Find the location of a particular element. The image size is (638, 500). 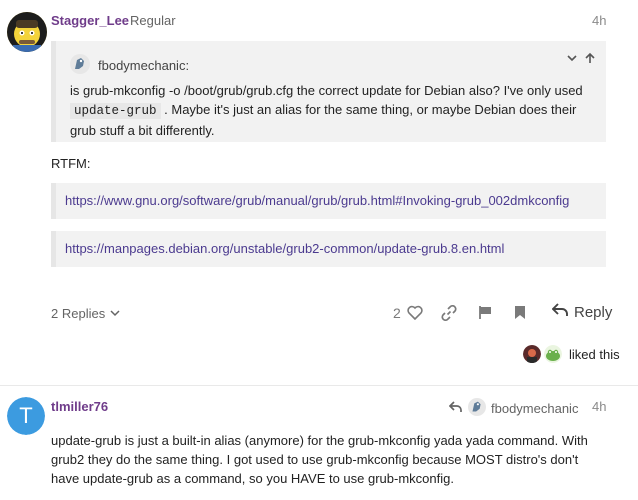

reply-to-username: fbodymechanic is located at coordinates (535, 408).